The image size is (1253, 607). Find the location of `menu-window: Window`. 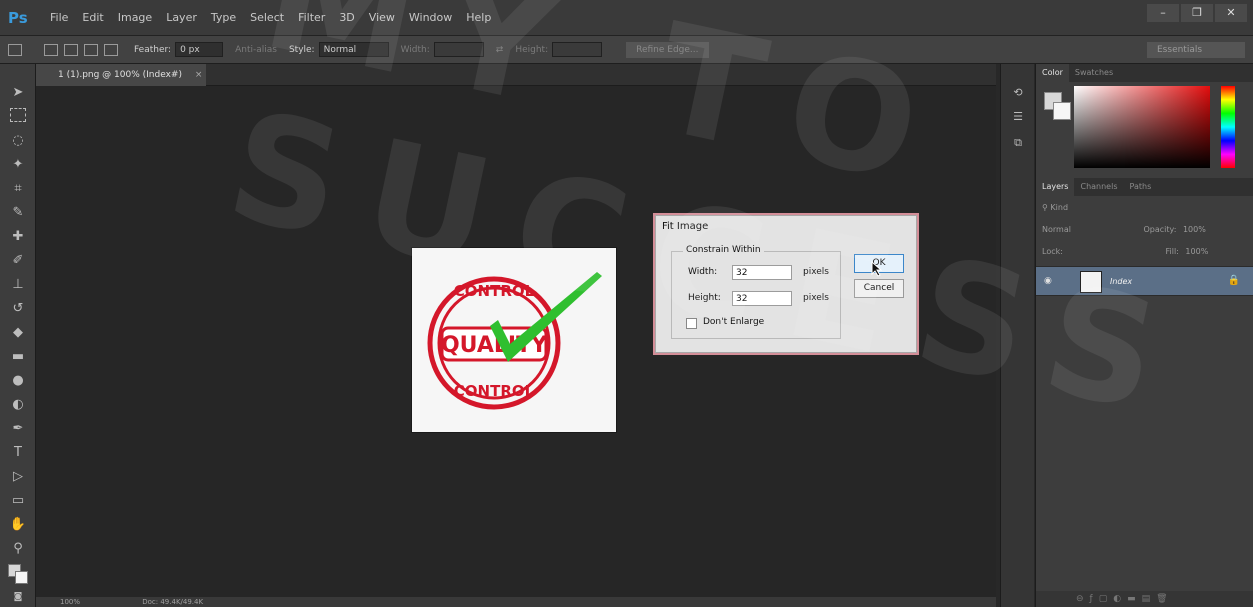

menu-window: Window is located at coordinates (430, 17).